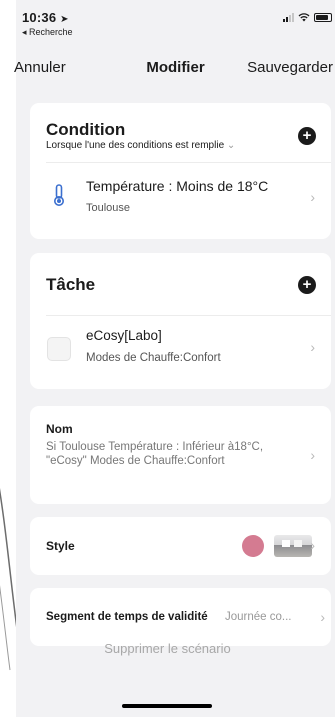  What do you see at coordinates (40, 67) in the screenshot?
I see `cancel-button: Annuler` at bounding box center [40, 67].